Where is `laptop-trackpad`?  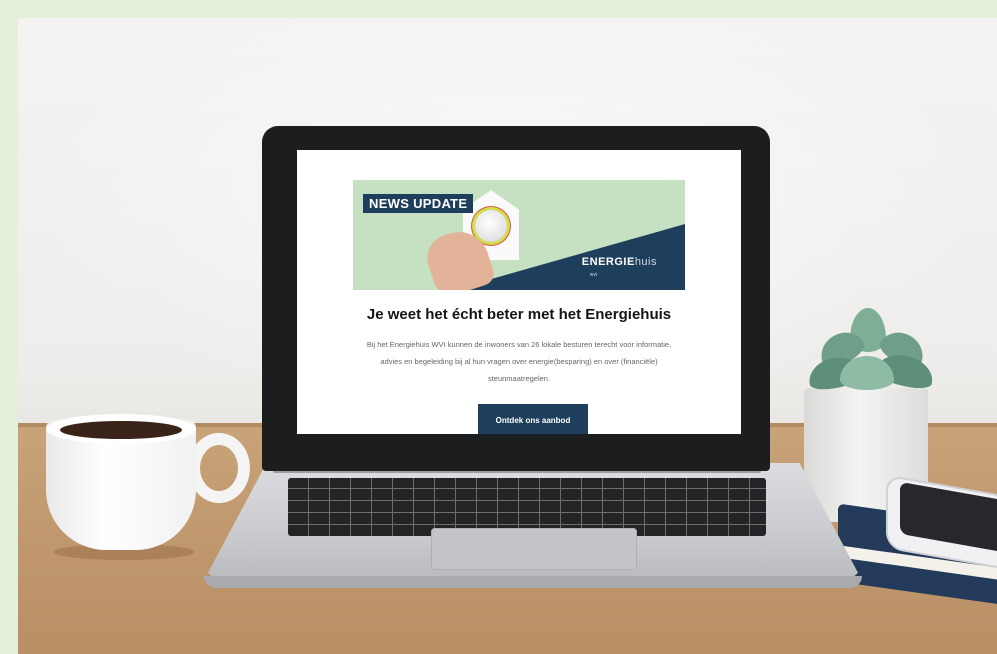 laptop-trackpad is located at coordinates (534, 549).